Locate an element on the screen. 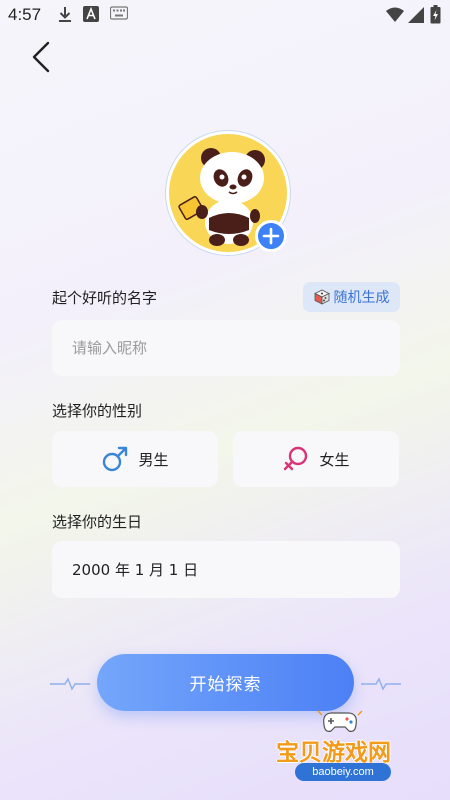 This screenshot has width=450, height=800. battery-icon is located at coordinates (435, 14).